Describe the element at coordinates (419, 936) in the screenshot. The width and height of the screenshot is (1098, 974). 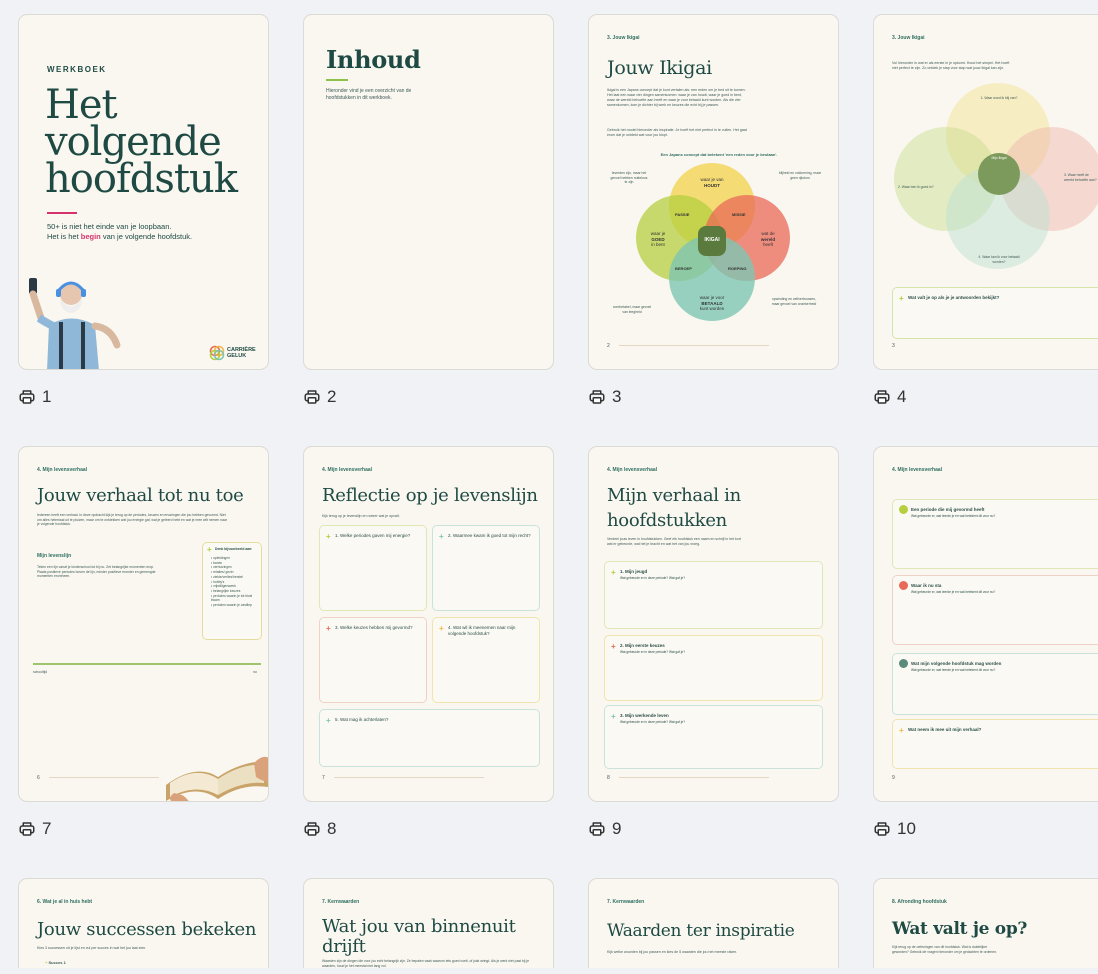
I see `page-title: Wat jou van binnenuit drijft` at that location.